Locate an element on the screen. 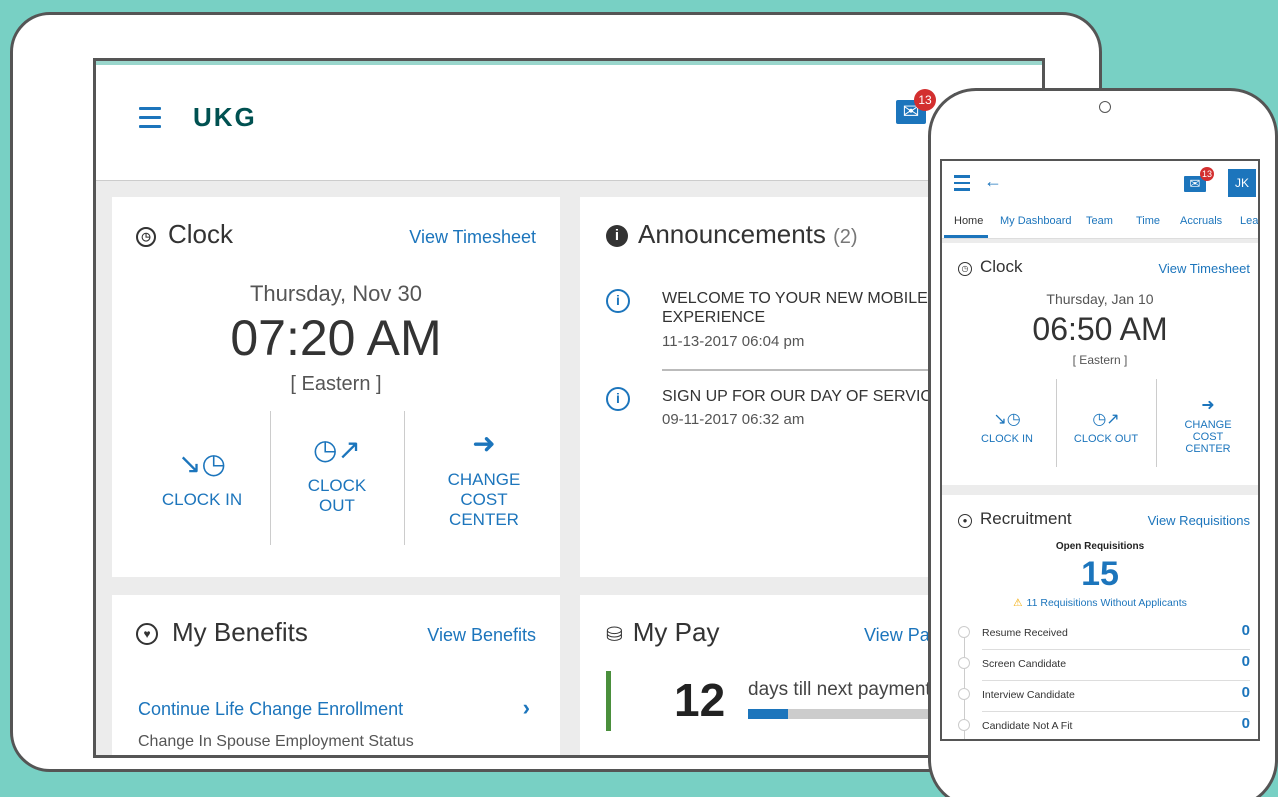 This screenshot has width=1278, height=797. active-tab-indicator is located at coordinates (966, 236).